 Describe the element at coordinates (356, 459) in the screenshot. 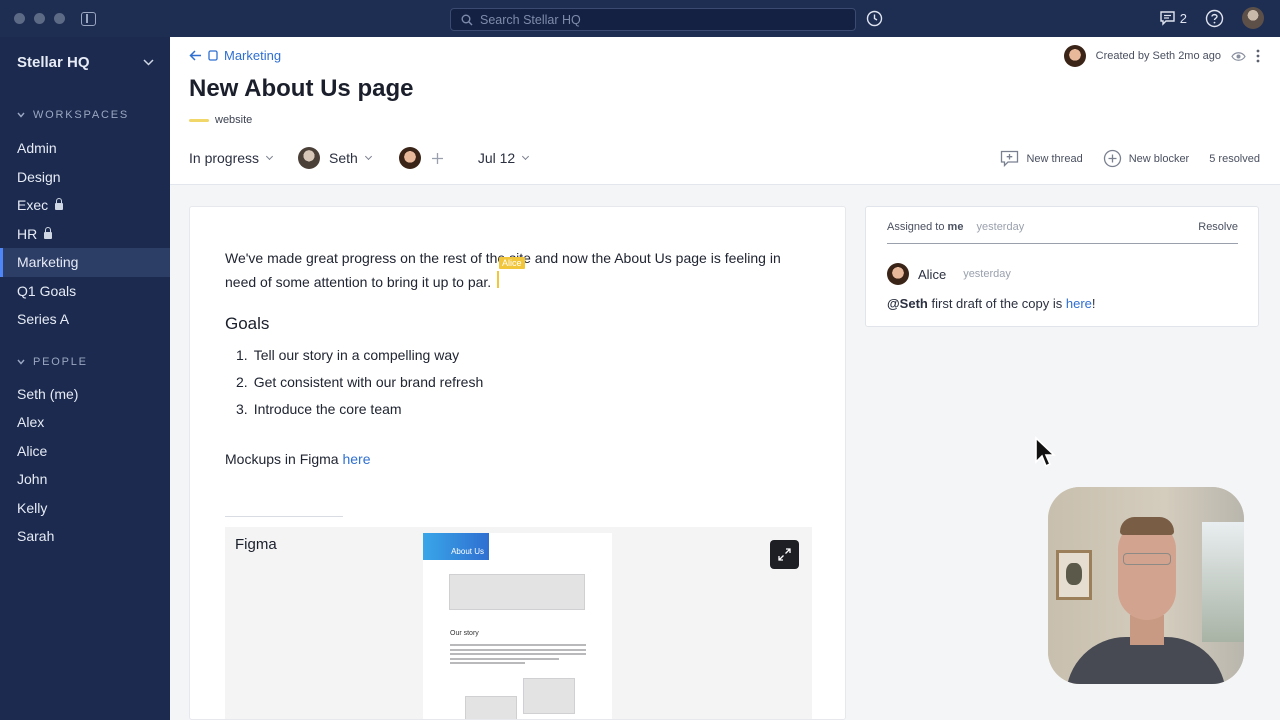

I see `figma-link: here` at that location.